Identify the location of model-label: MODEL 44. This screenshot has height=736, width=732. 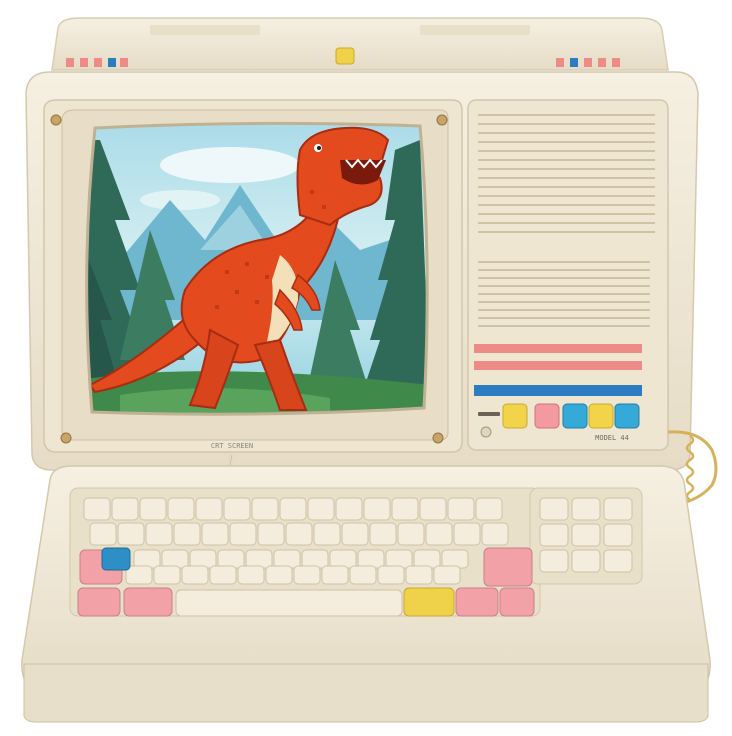
(612, 438).